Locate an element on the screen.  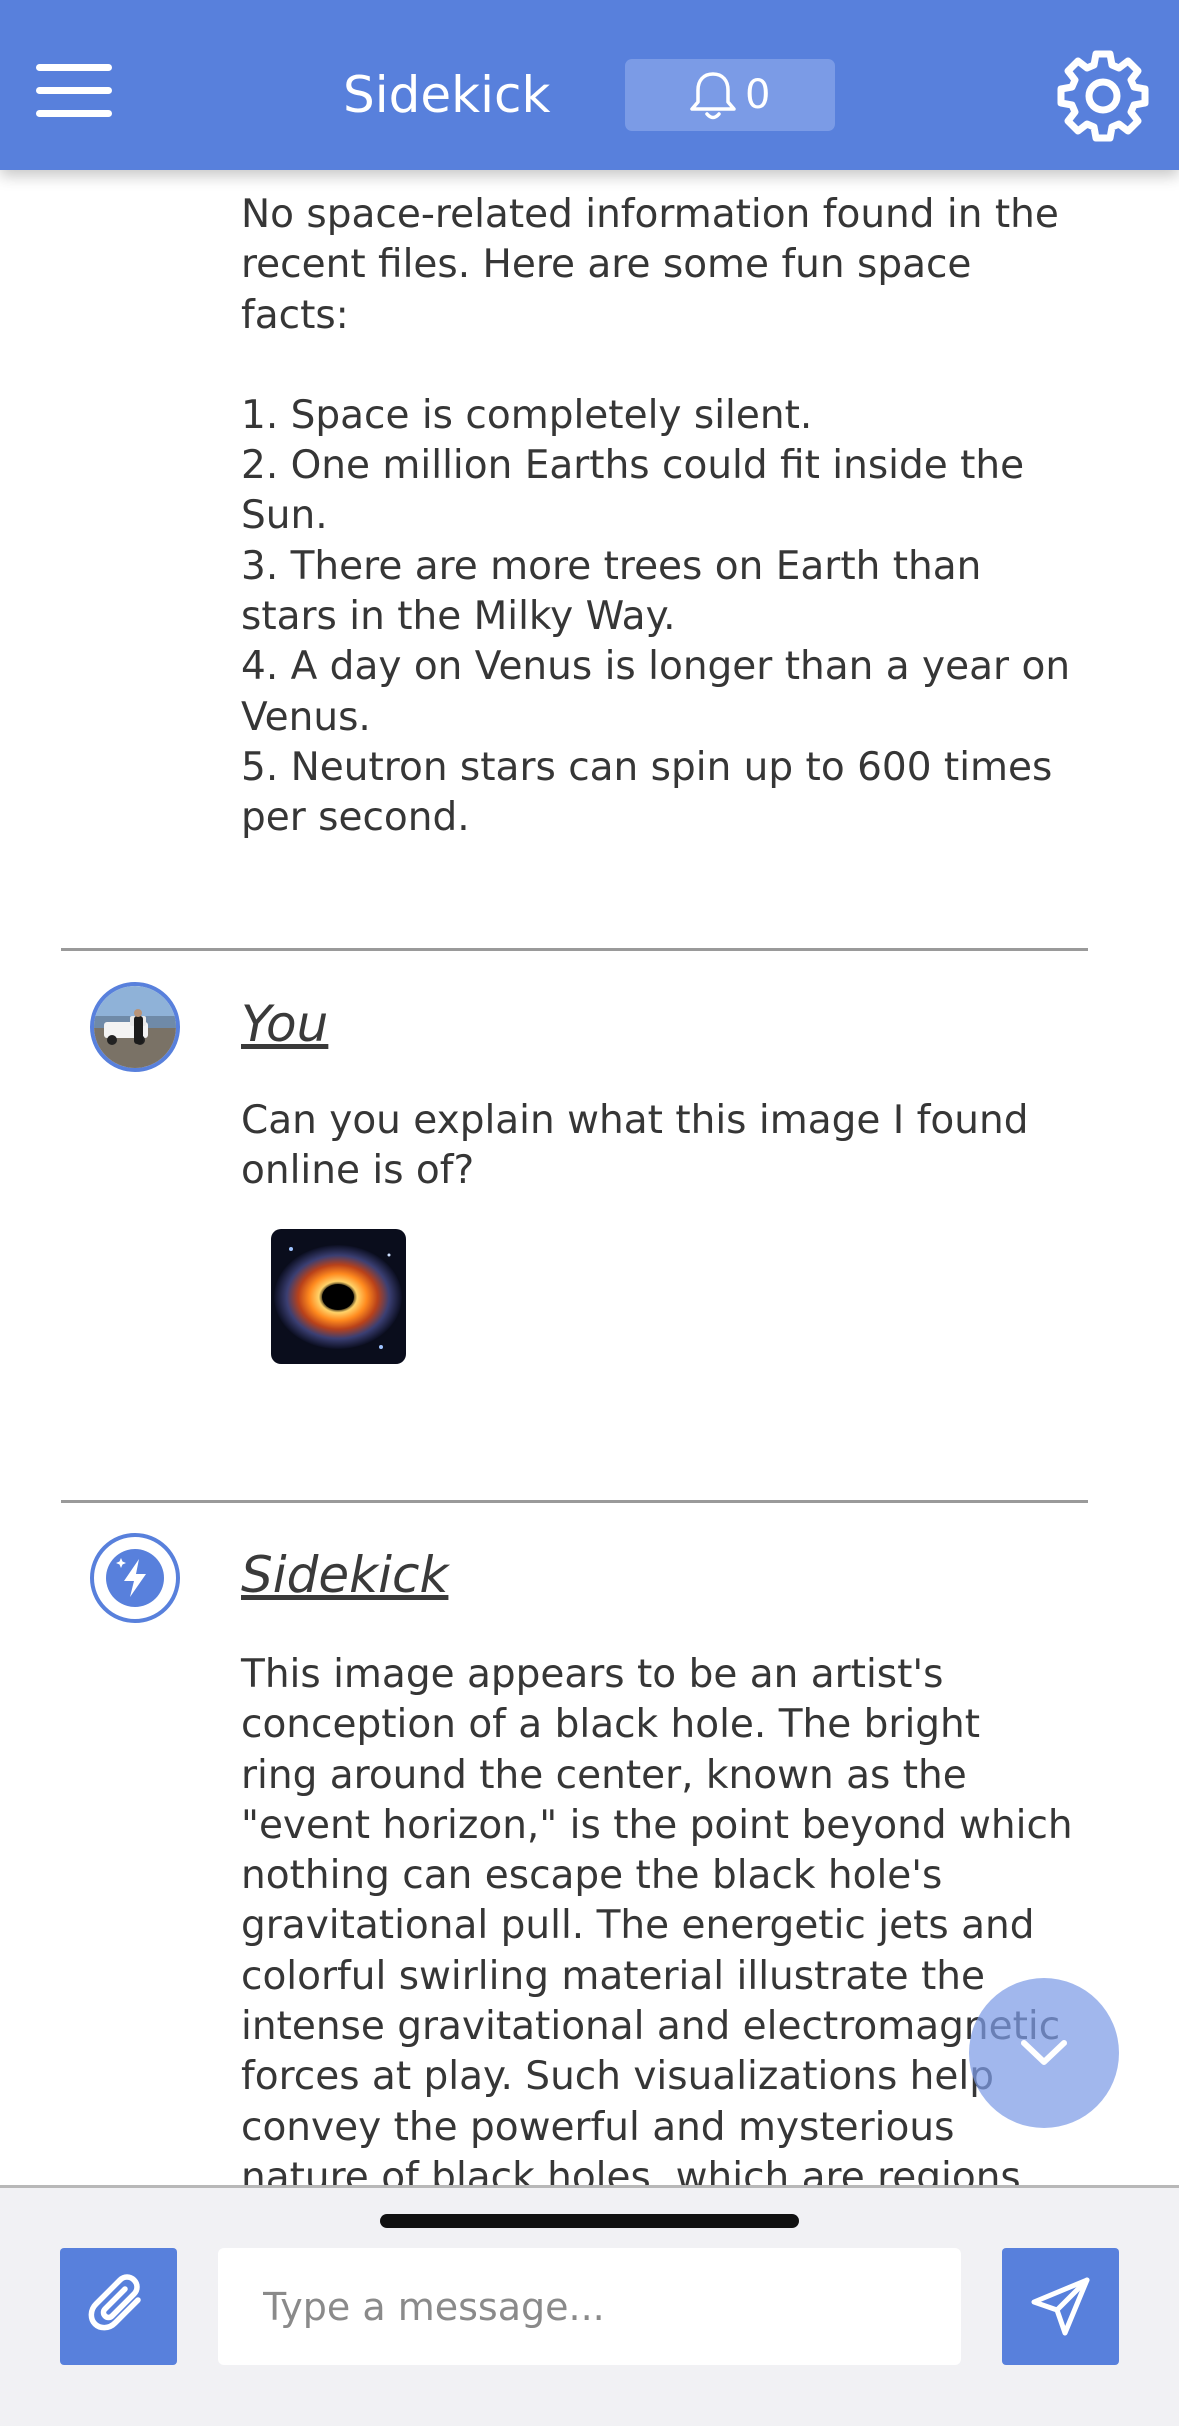
settings-button is located at coordinates (1103, 94).